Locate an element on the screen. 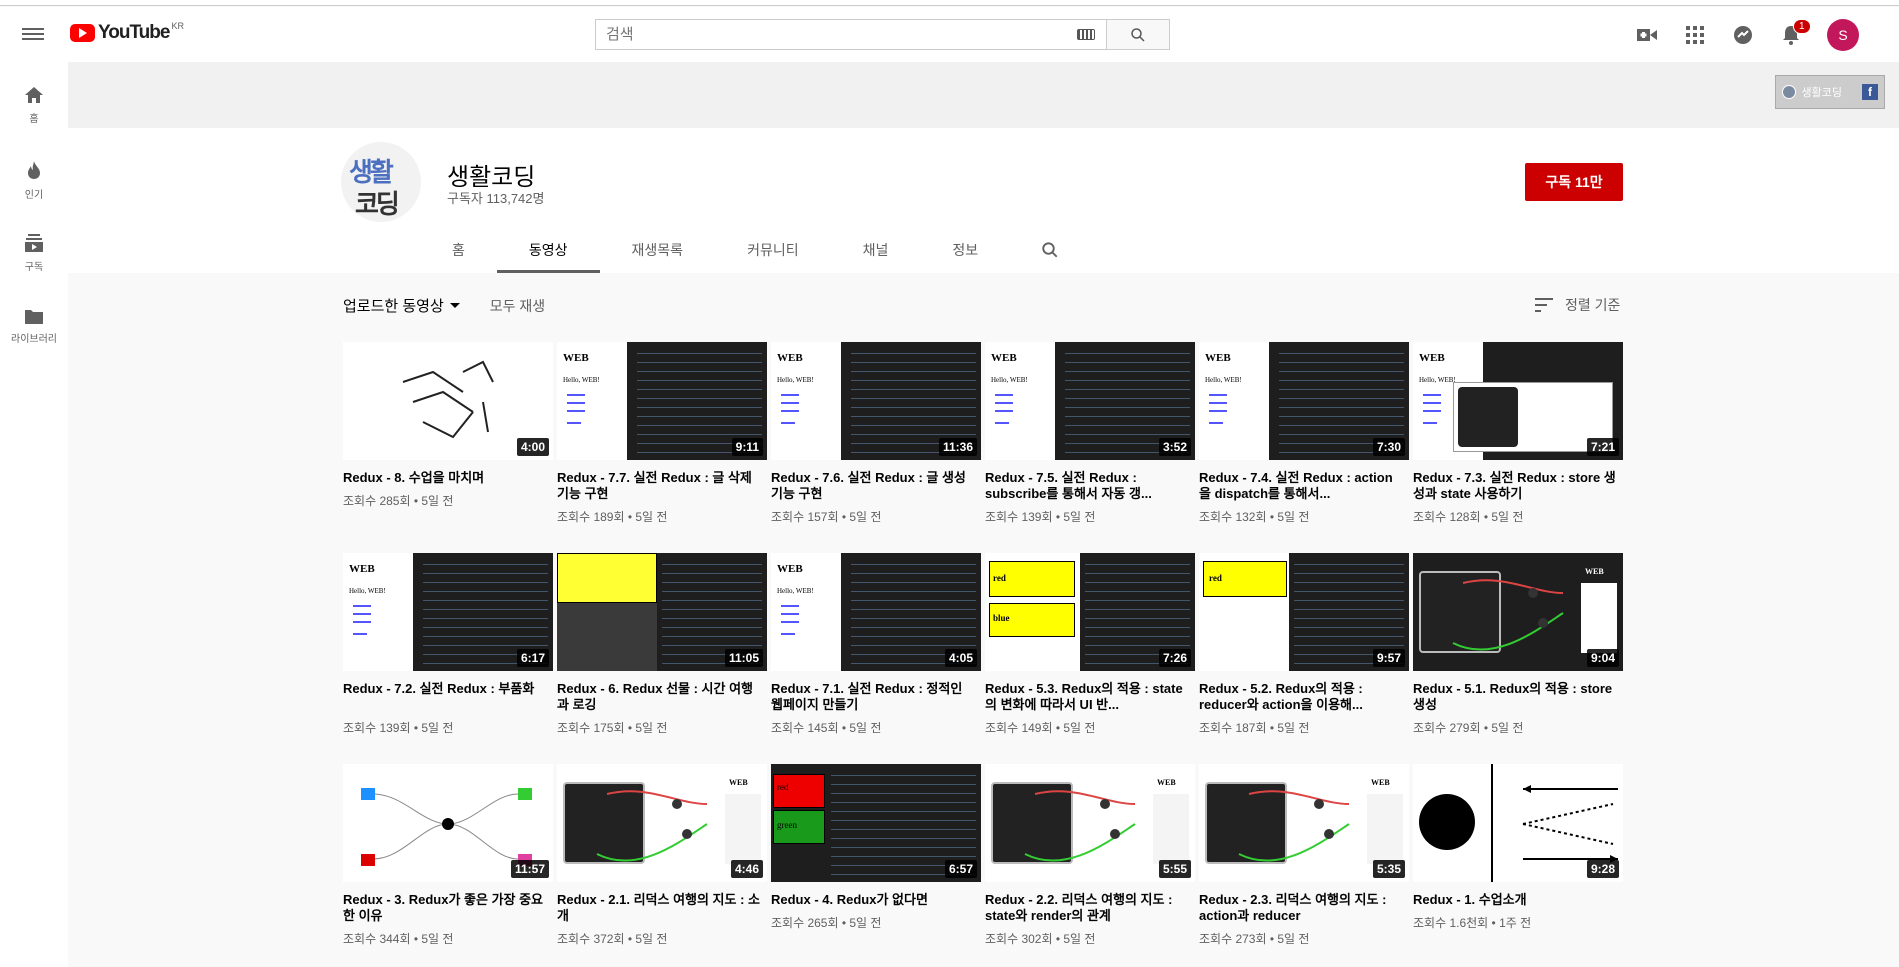 This screenshot has height=967, width=1899. video-meta: 조회수 372회 • 5일 전 is located at coordinates (612, 939).